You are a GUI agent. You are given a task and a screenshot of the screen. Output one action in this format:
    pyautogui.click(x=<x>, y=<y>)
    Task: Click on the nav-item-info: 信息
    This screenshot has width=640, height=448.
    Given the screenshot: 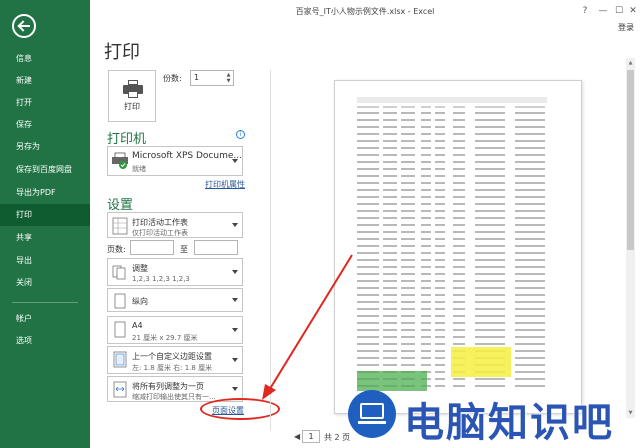 What is the action you would take?
    pyautogui.click(x=45, y=59)
    